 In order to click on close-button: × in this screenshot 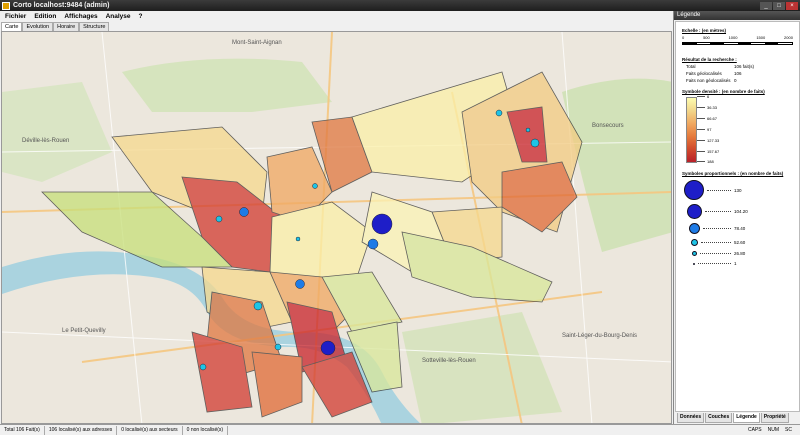, I will do `click(792, 5)`.